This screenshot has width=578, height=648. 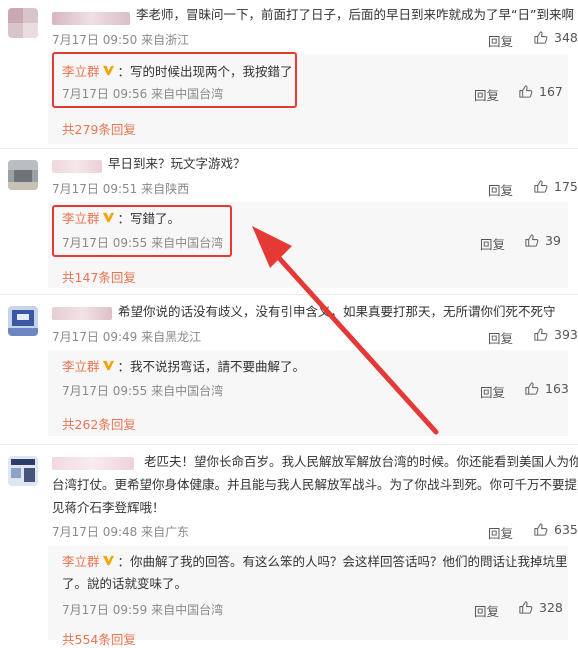 I want to click on comment-meta: 7月17日 09:48 来自广东, so click(x=121, y=532).